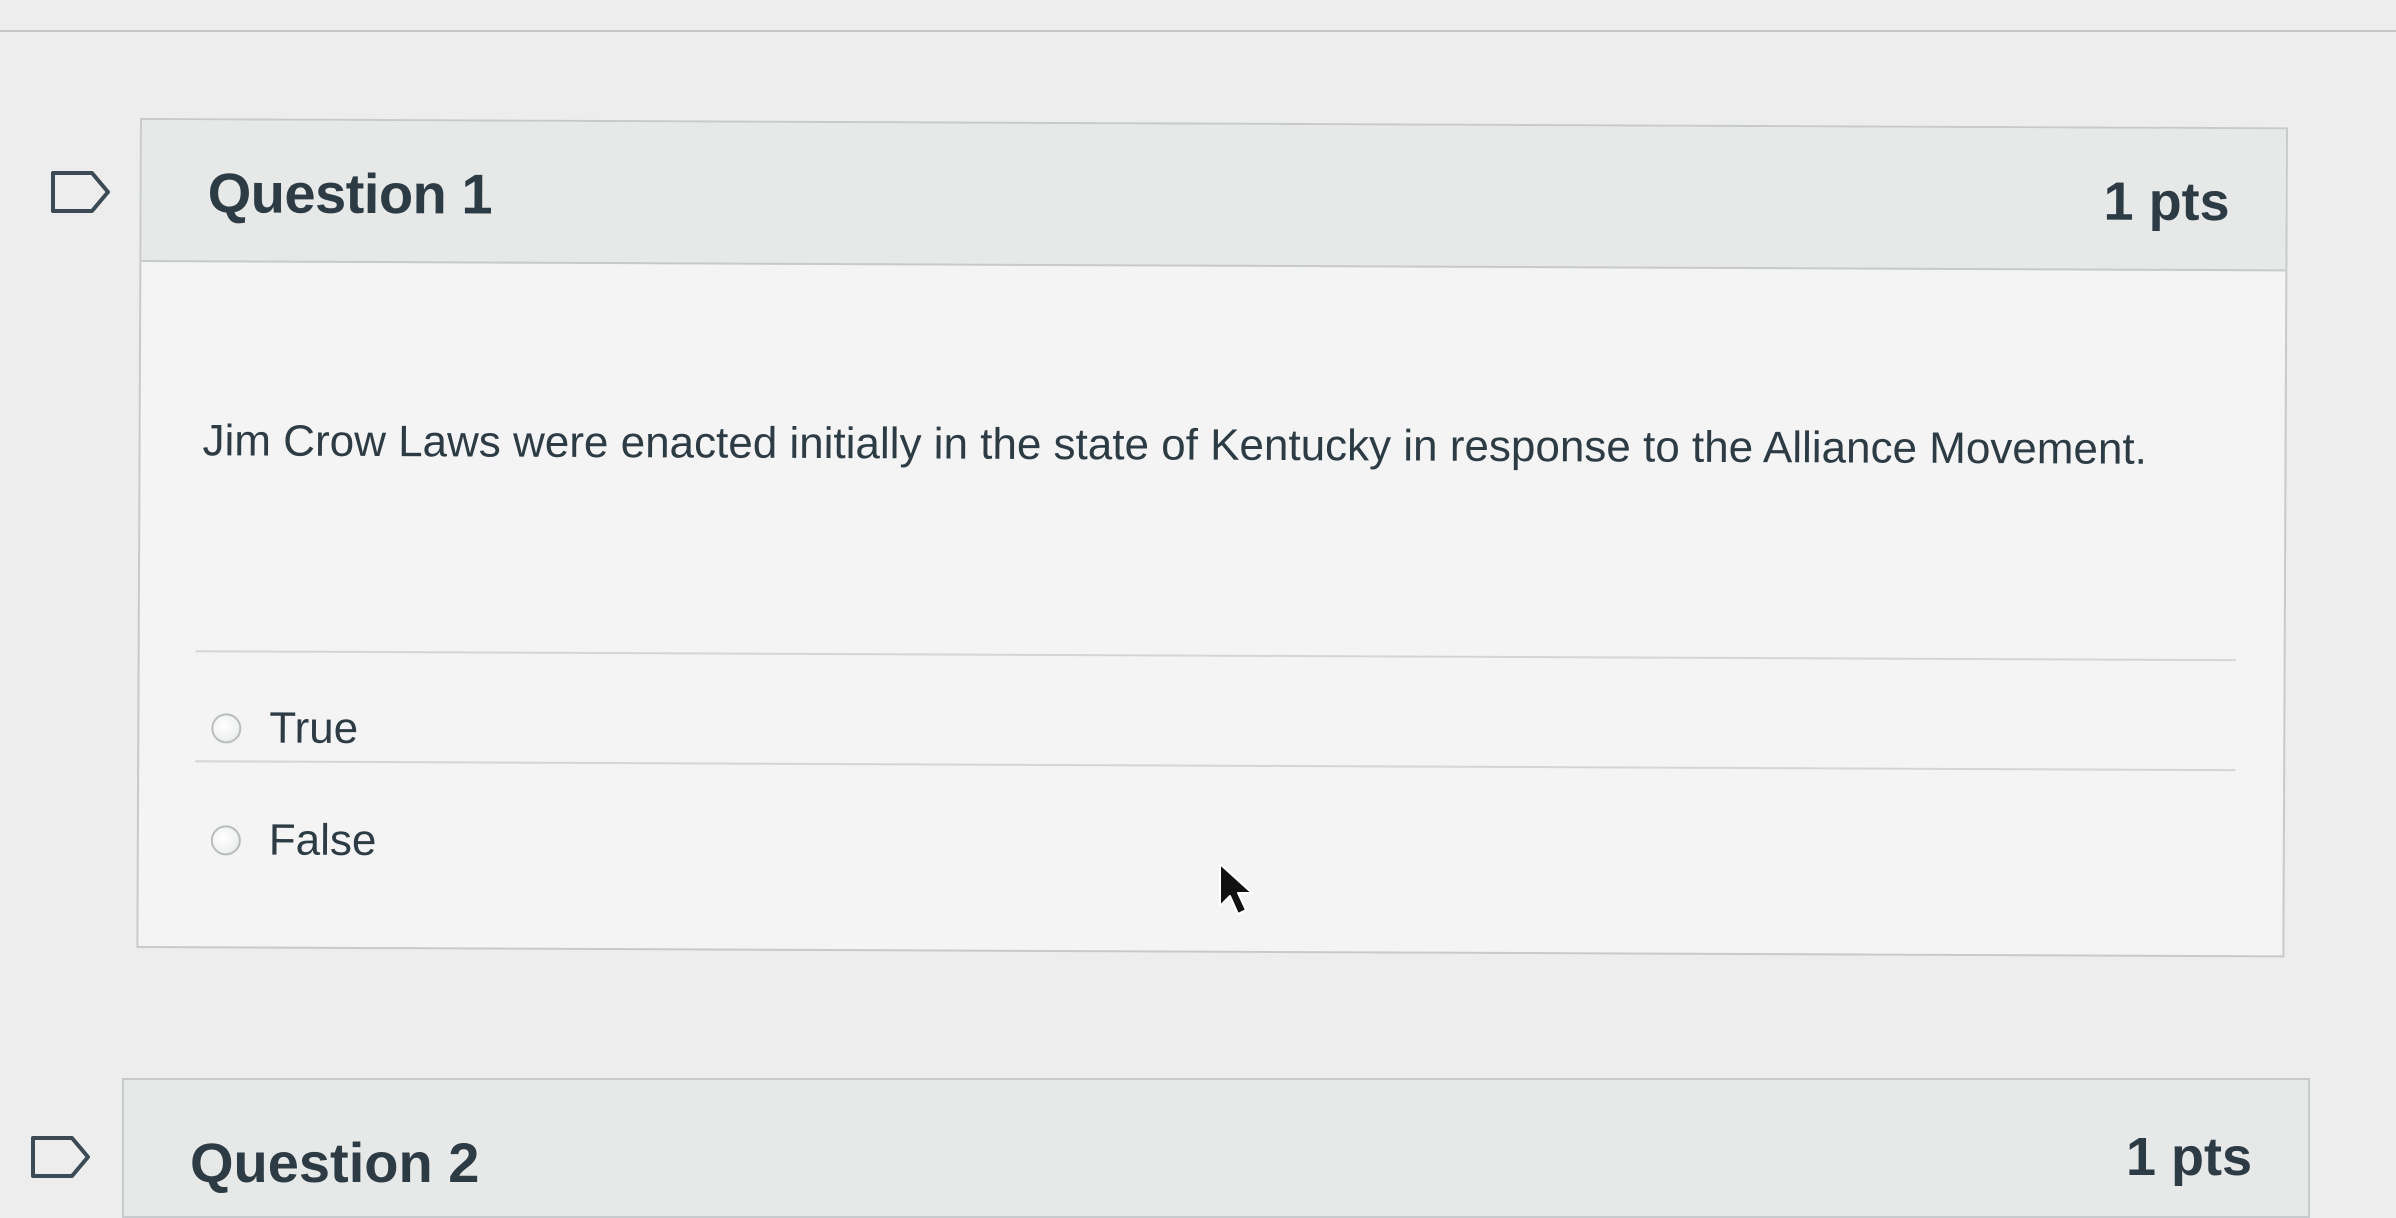 The image size is (2396, 1218). Describe the element at coordinates (1215, 656) in the screenshot. I see `answers-divider` at that location.